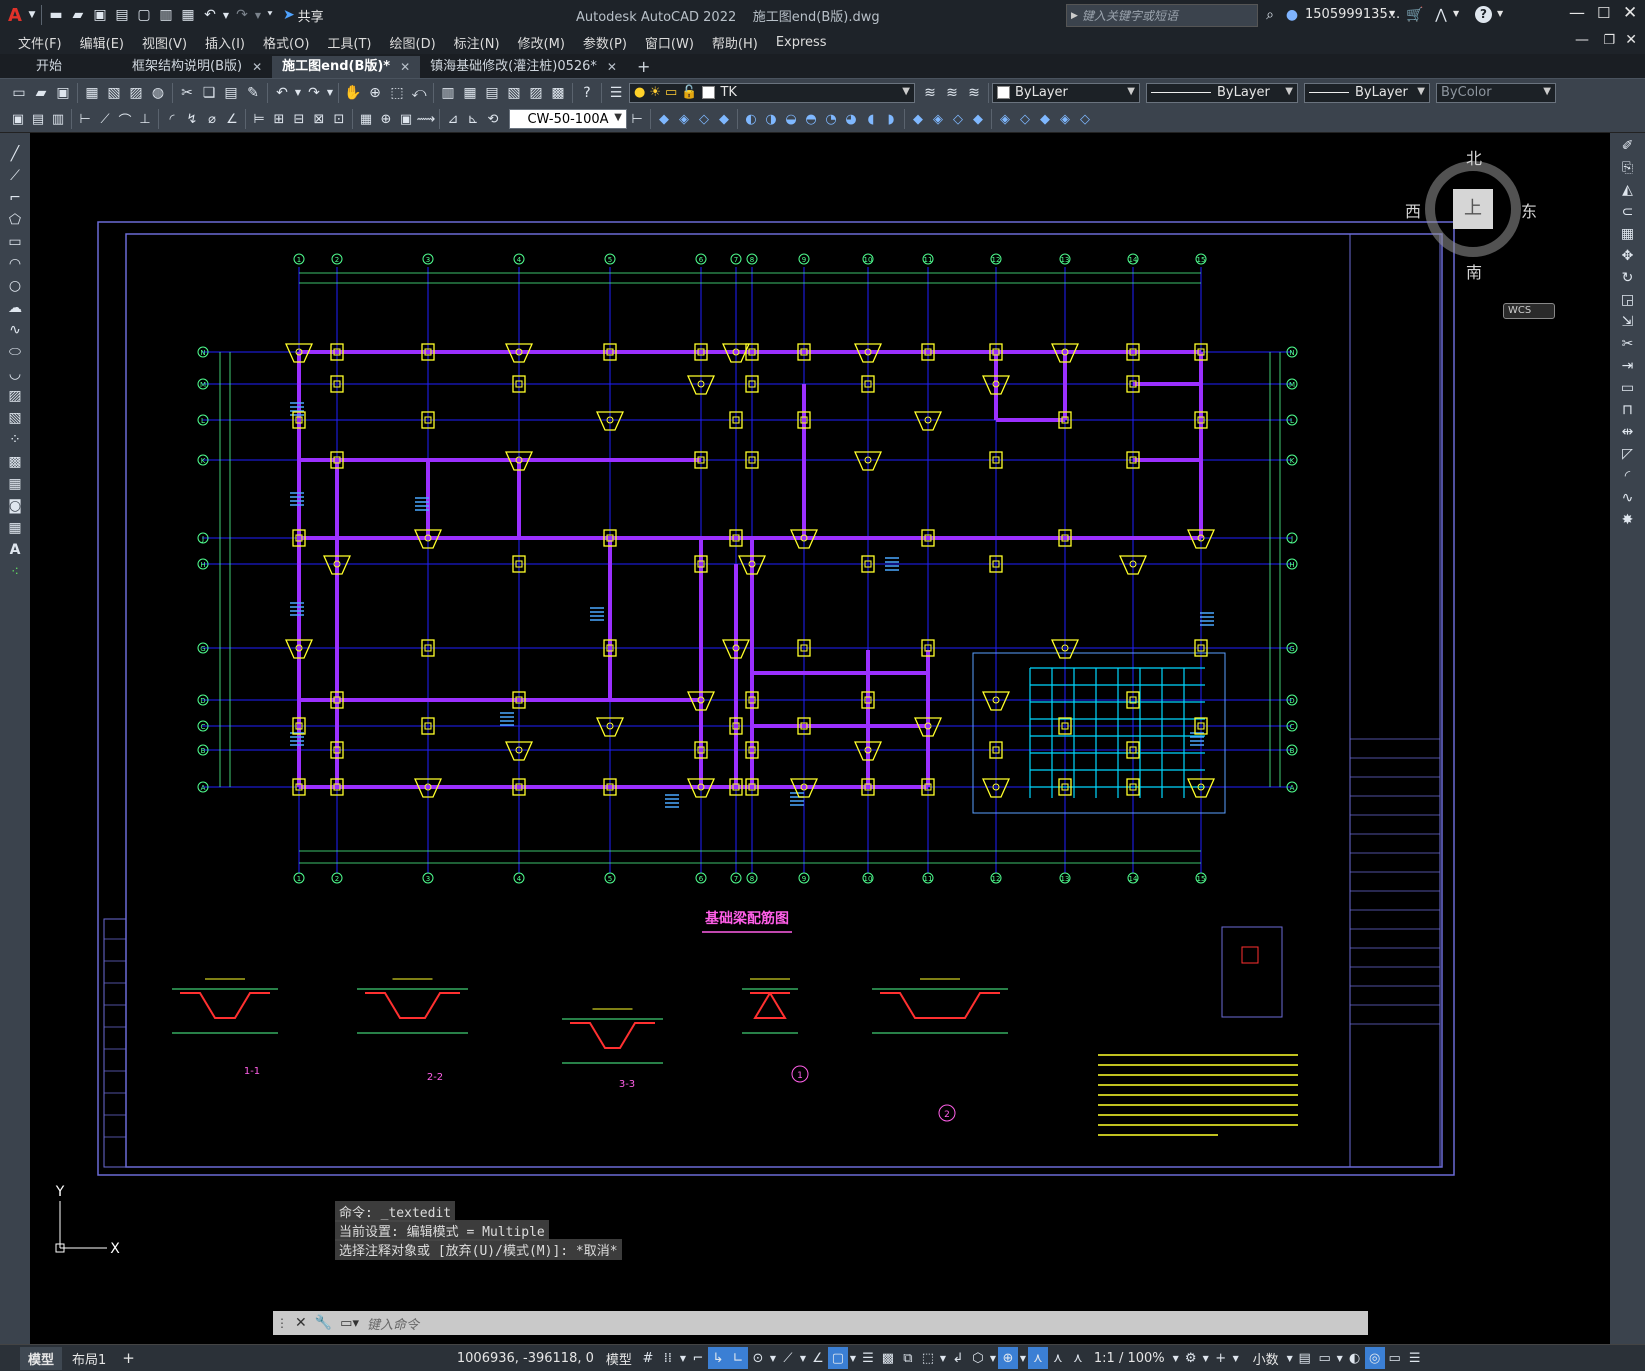 This screenshot has height=1371, width=1645. I want to click on save-as-icon: ▤, so click(122, 15).